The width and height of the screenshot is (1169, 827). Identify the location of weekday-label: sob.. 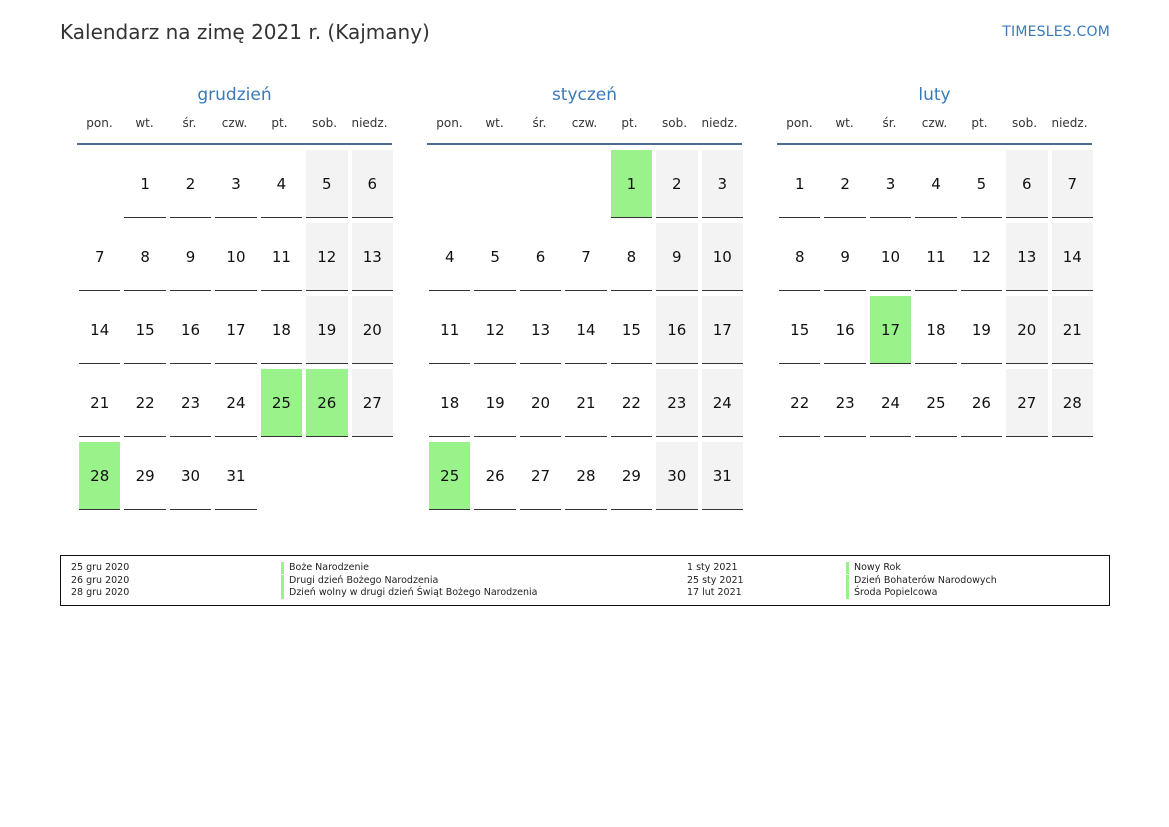
(674, 123).